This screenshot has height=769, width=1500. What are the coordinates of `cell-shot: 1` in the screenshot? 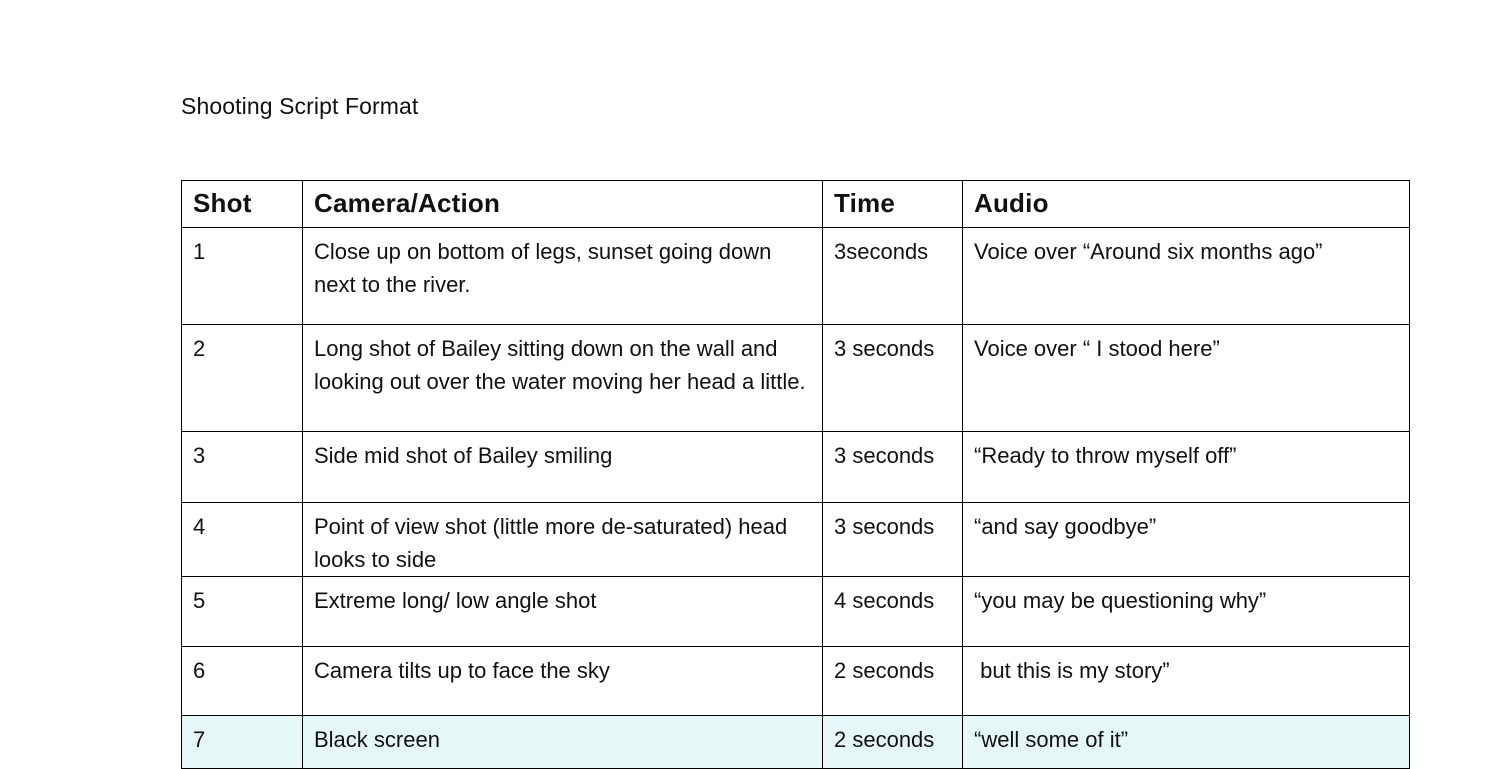 It's located at (242, 276).